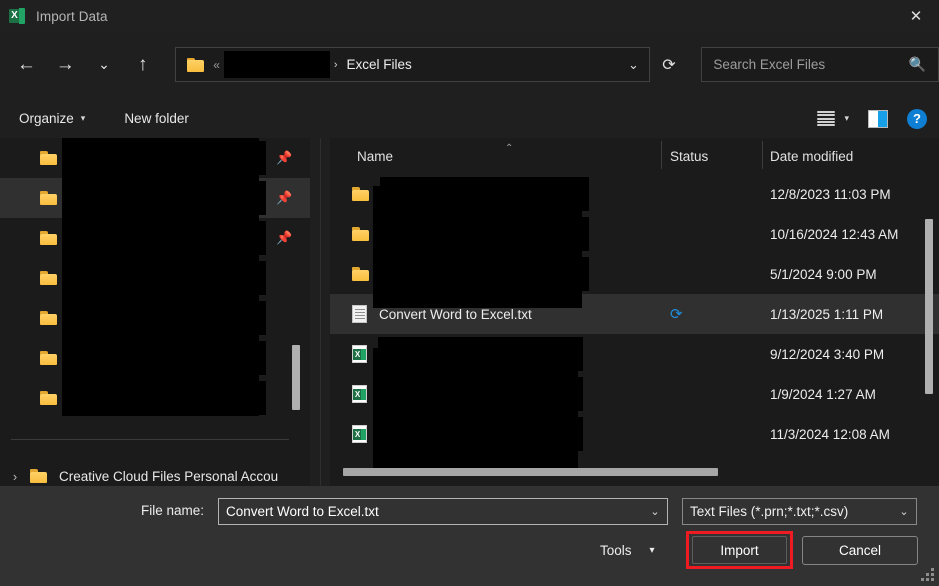 The width and height of the screenshot is (939, 586). I want to click on view-chevron-down-icon: ▾, so click(846, 118).